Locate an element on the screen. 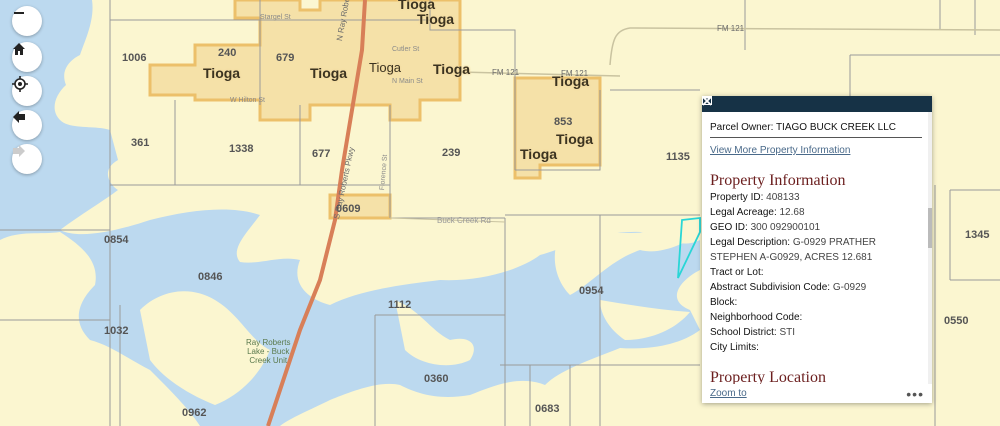 Image resolution: width=1000 pixels, height=426 pixels. field-key: City Limits: is located at coordinates (734, 347).